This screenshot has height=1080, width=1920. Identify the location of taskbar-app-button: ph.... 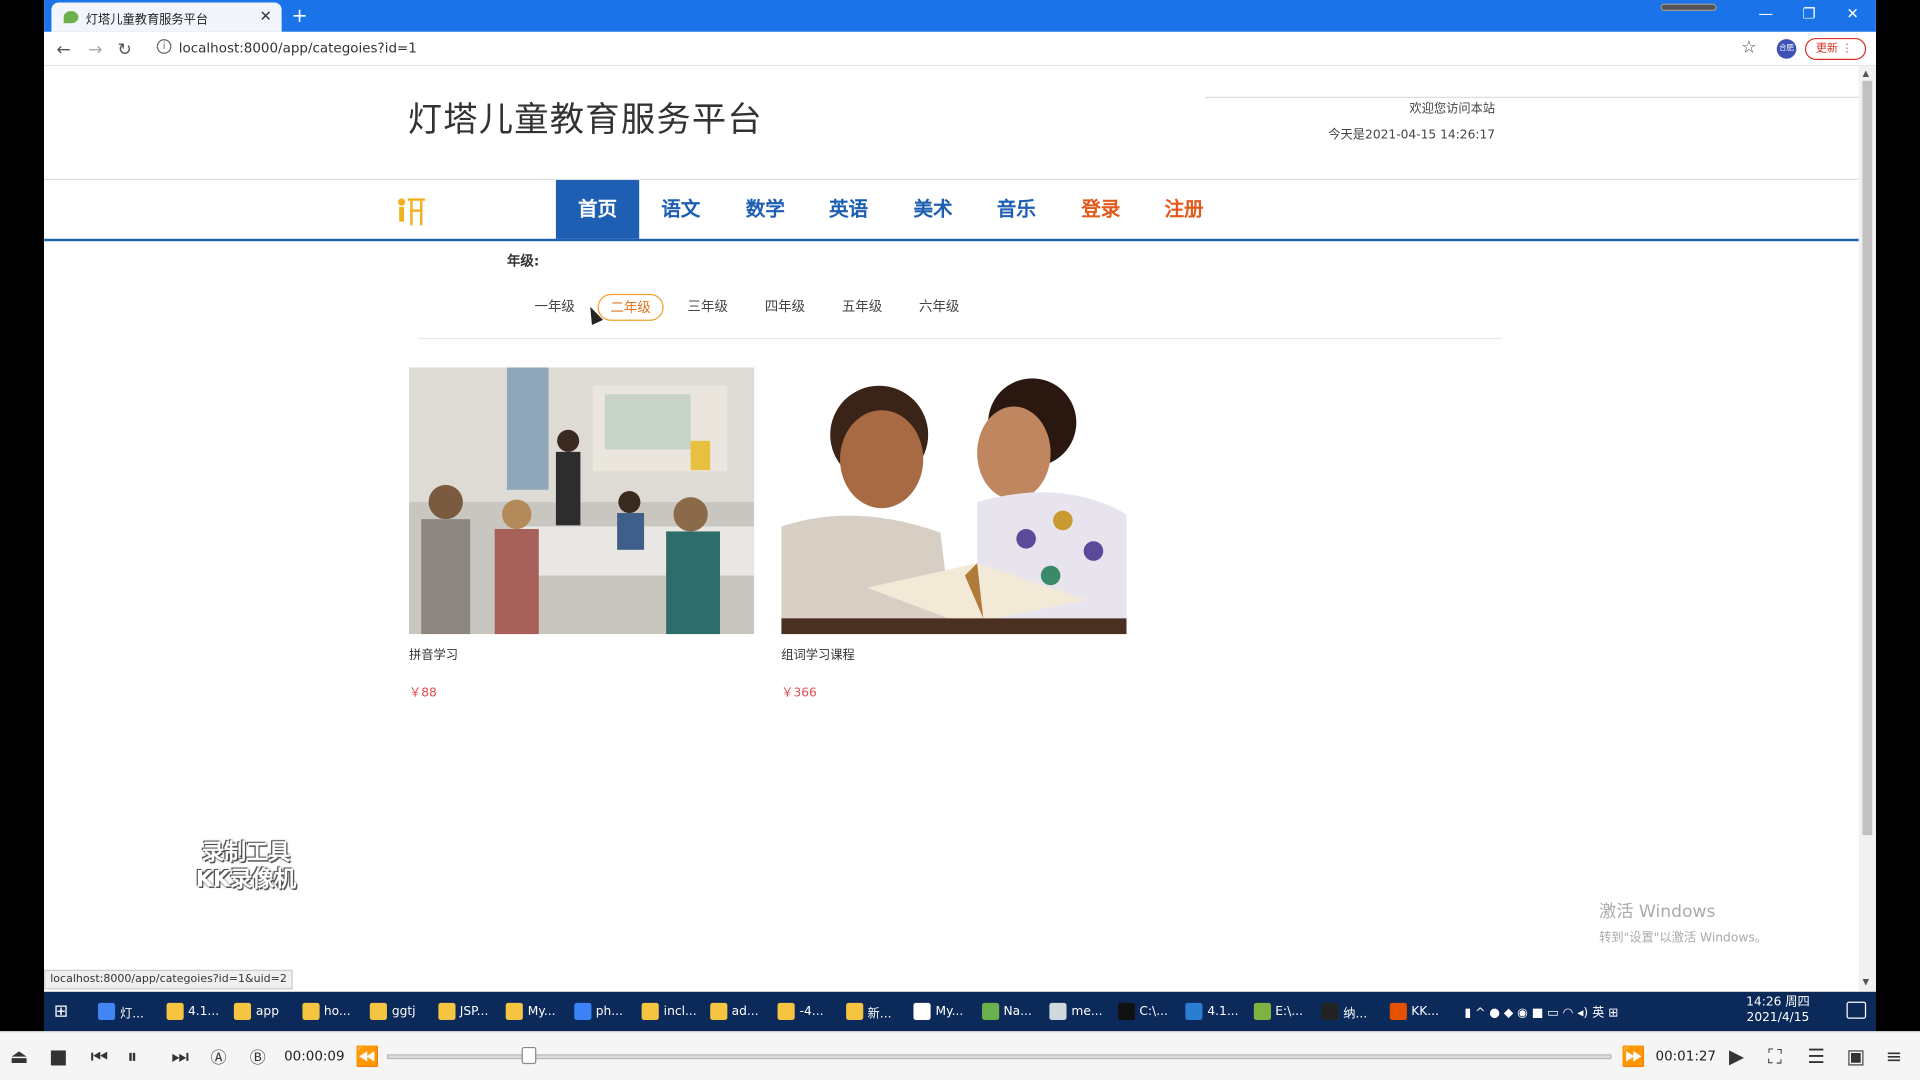
(598, 1011).